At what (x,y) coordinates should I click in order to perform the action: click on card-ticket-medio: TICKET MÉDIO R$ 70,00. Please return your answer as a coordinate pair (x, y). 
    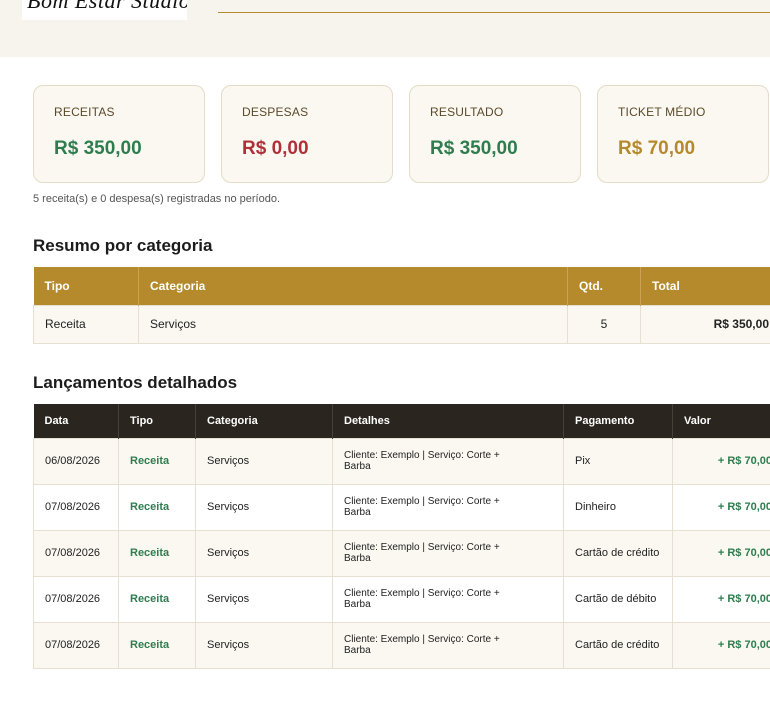
    Looking at the image, I should click on (683, 134).